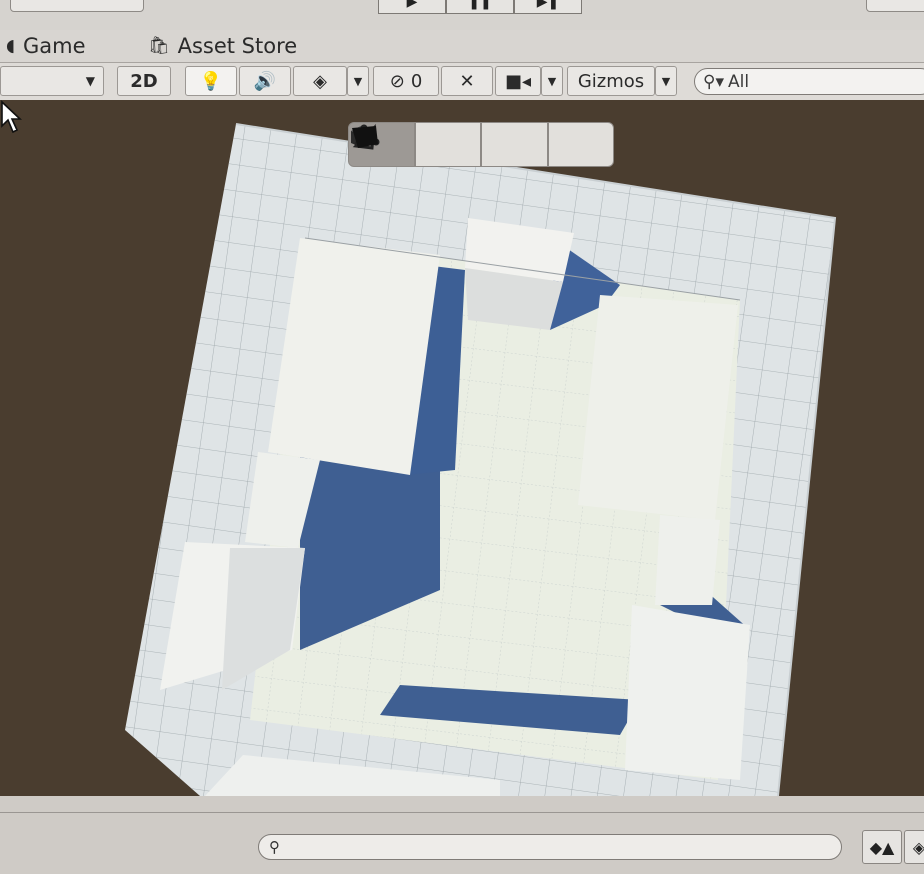 The image size is (924, 874). I want to click on shopping-bag-icon: 🛍, so click(159, 46).